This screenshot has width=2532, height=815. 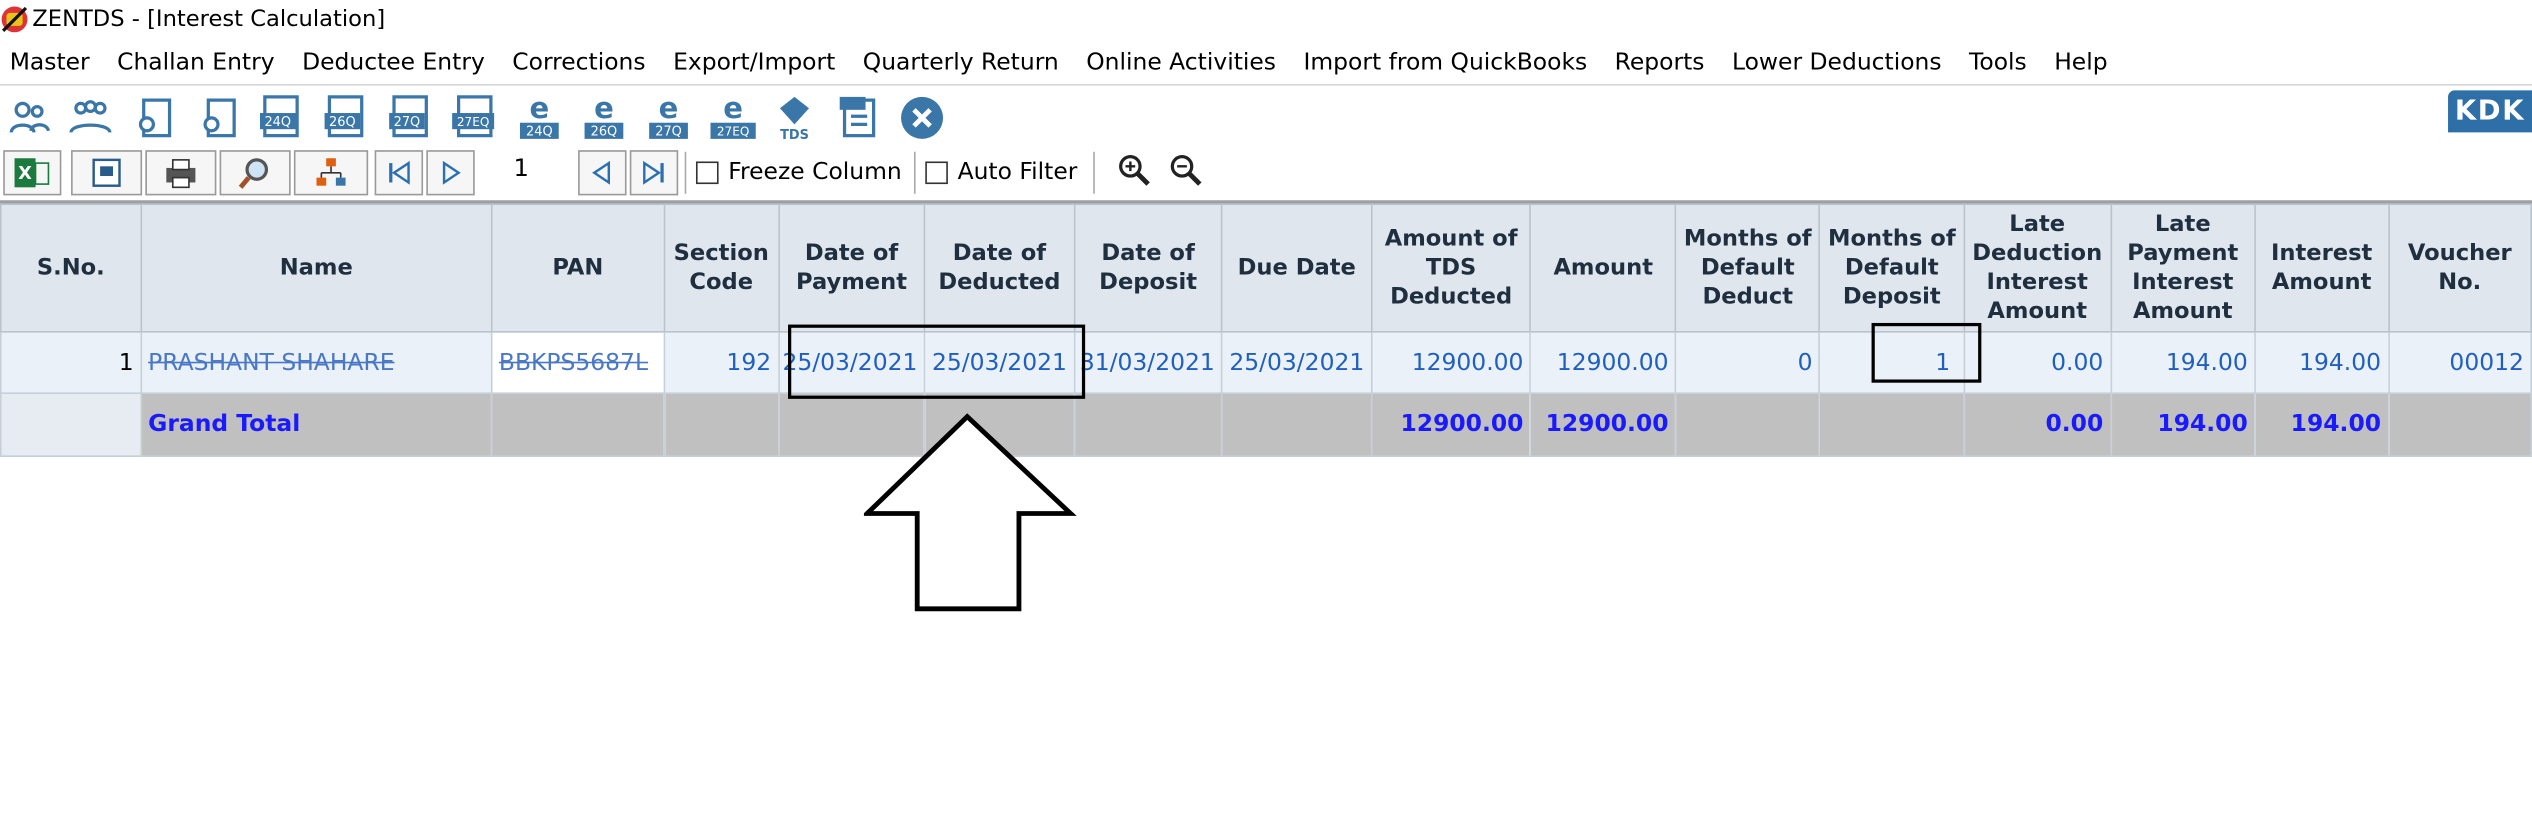 What do you see at coordinates (1133, 169) in the screenshot?
I see `zoom-in-icon` at bounding box center [1133, 169].